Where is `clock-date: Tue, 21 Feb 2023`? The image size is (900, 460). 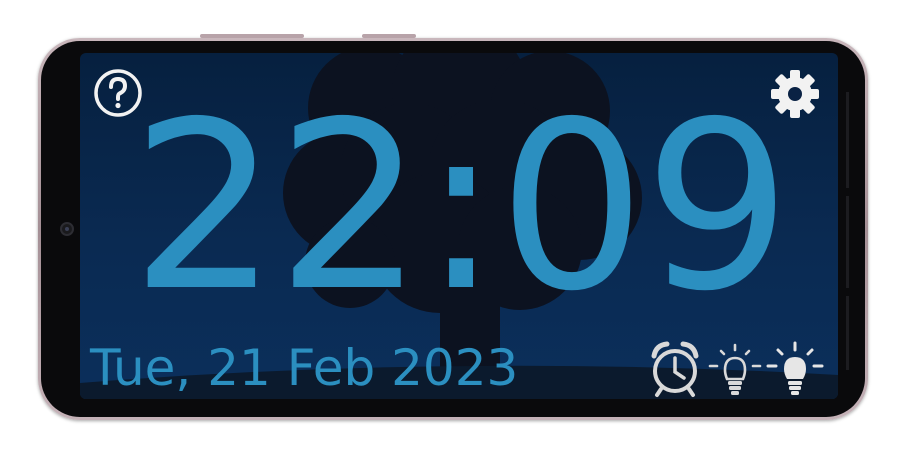
clock-date: Tue, 21 Feb 2023 is located at coordinates (304, 368).